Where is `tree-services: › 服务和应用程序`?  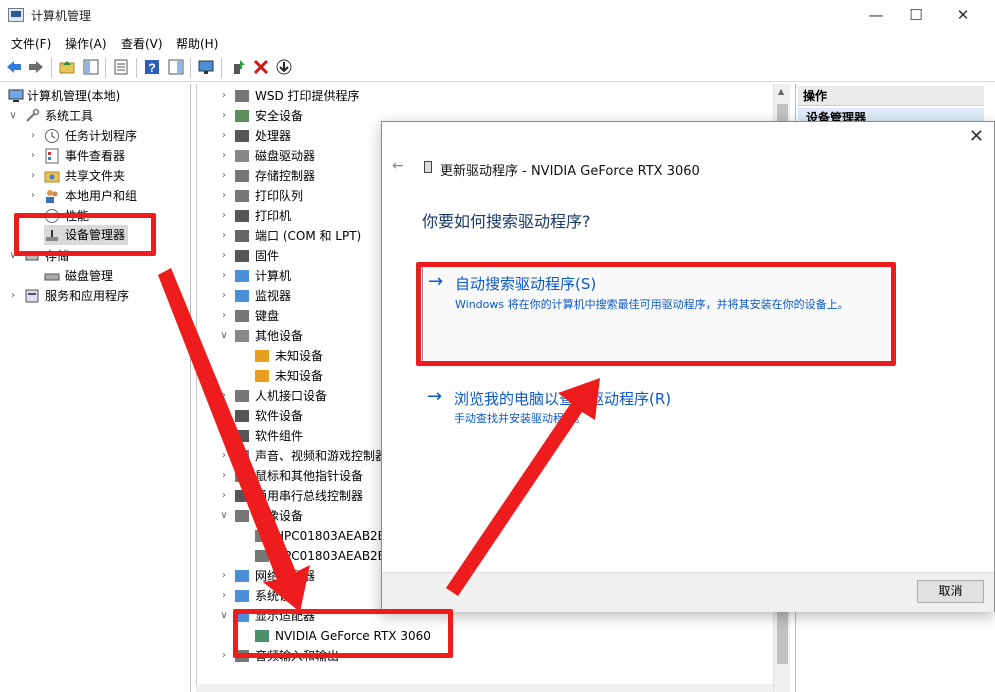
tree-services: › 服务和应用程序 is located at coordinates (93, 296).